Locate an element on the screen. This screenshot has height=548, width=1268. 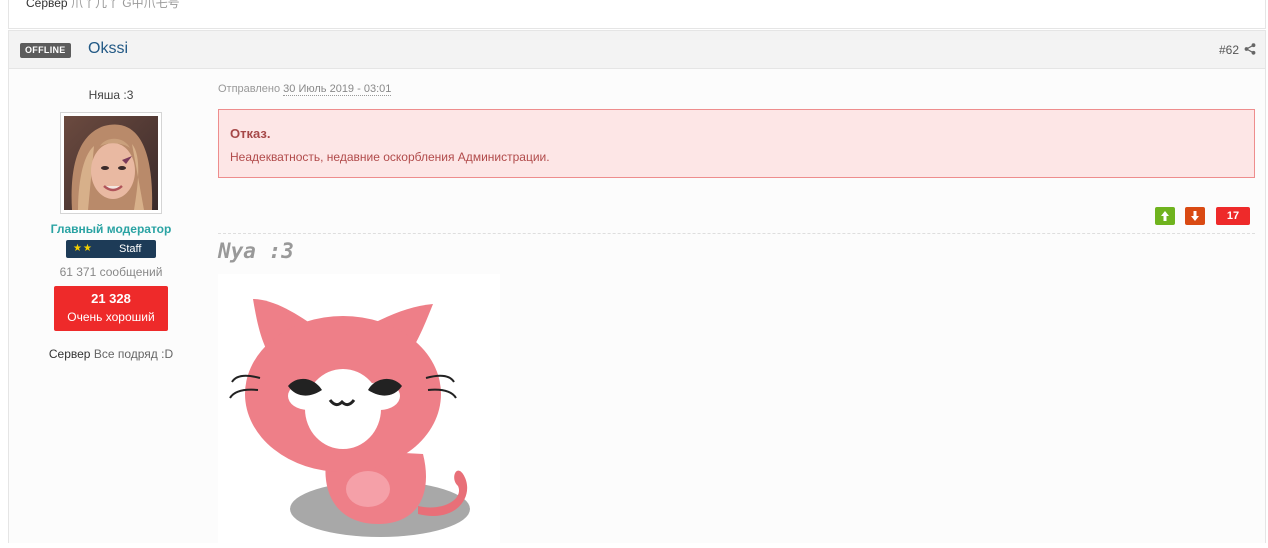
reputation-value: 21 328 is located at coordinates (111, 298).